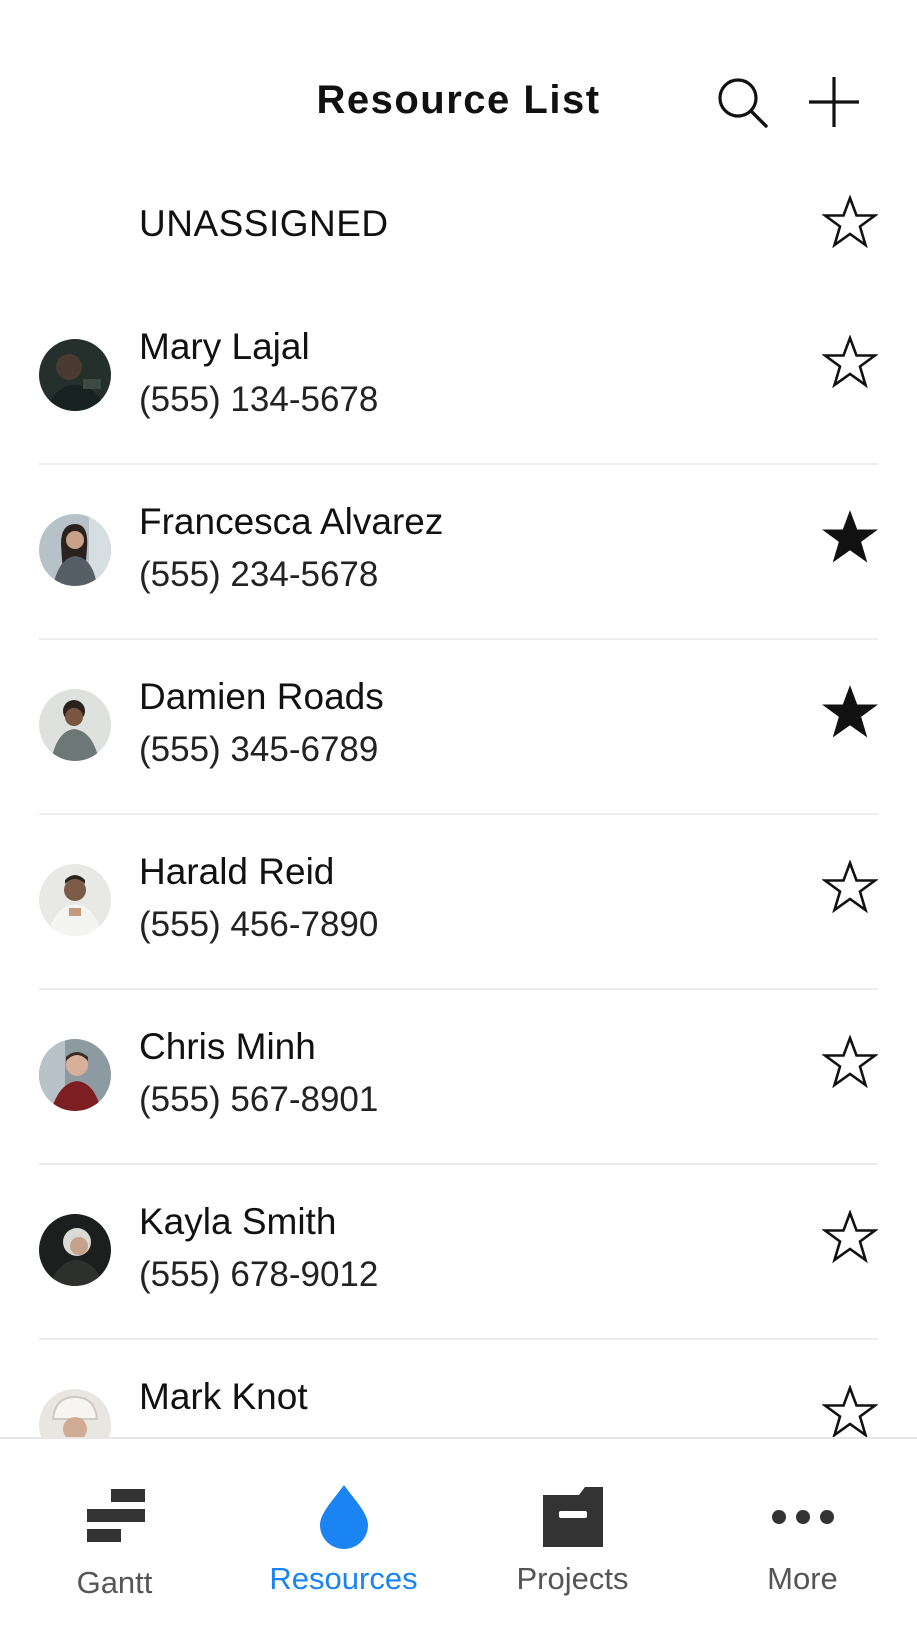  I want to click on resource-name: Chris Minh, so click(227, 1046).